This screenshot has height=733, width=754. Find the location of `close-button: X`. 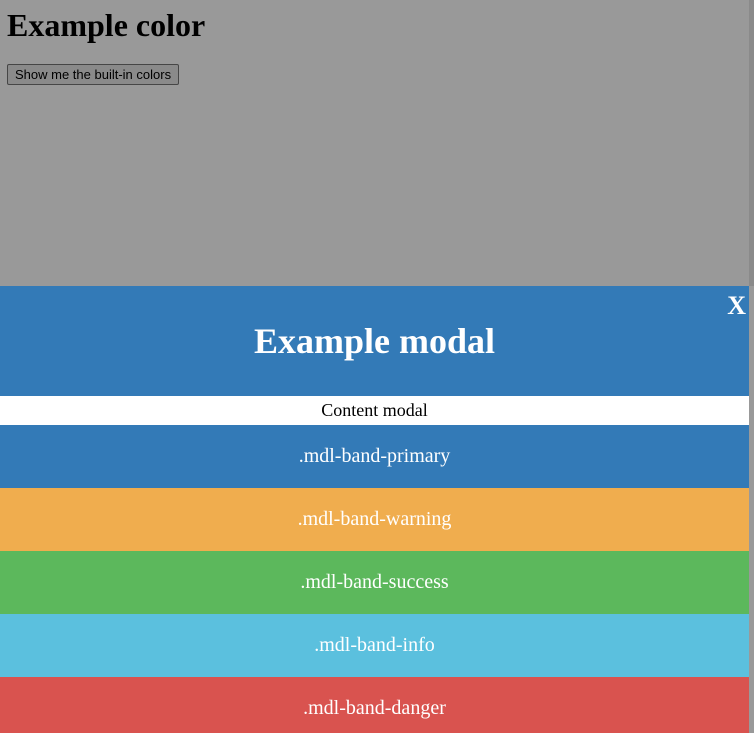

close-button: X is located at coordinates (736, 306).